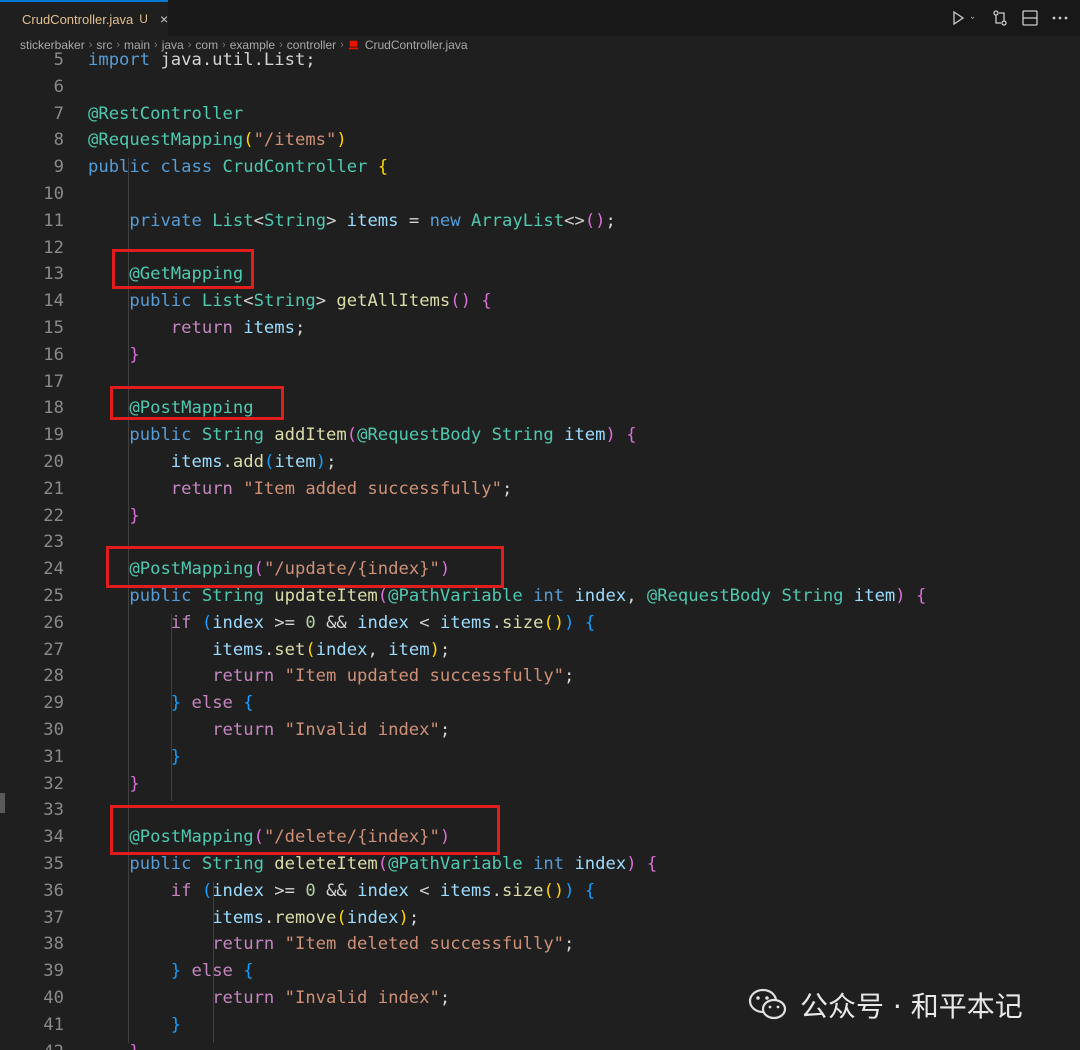  What do you see at coordinates (540, 462) in the screenshot?
I see `code-line: 20 items.add(item);` at bounding box center [540, 462].